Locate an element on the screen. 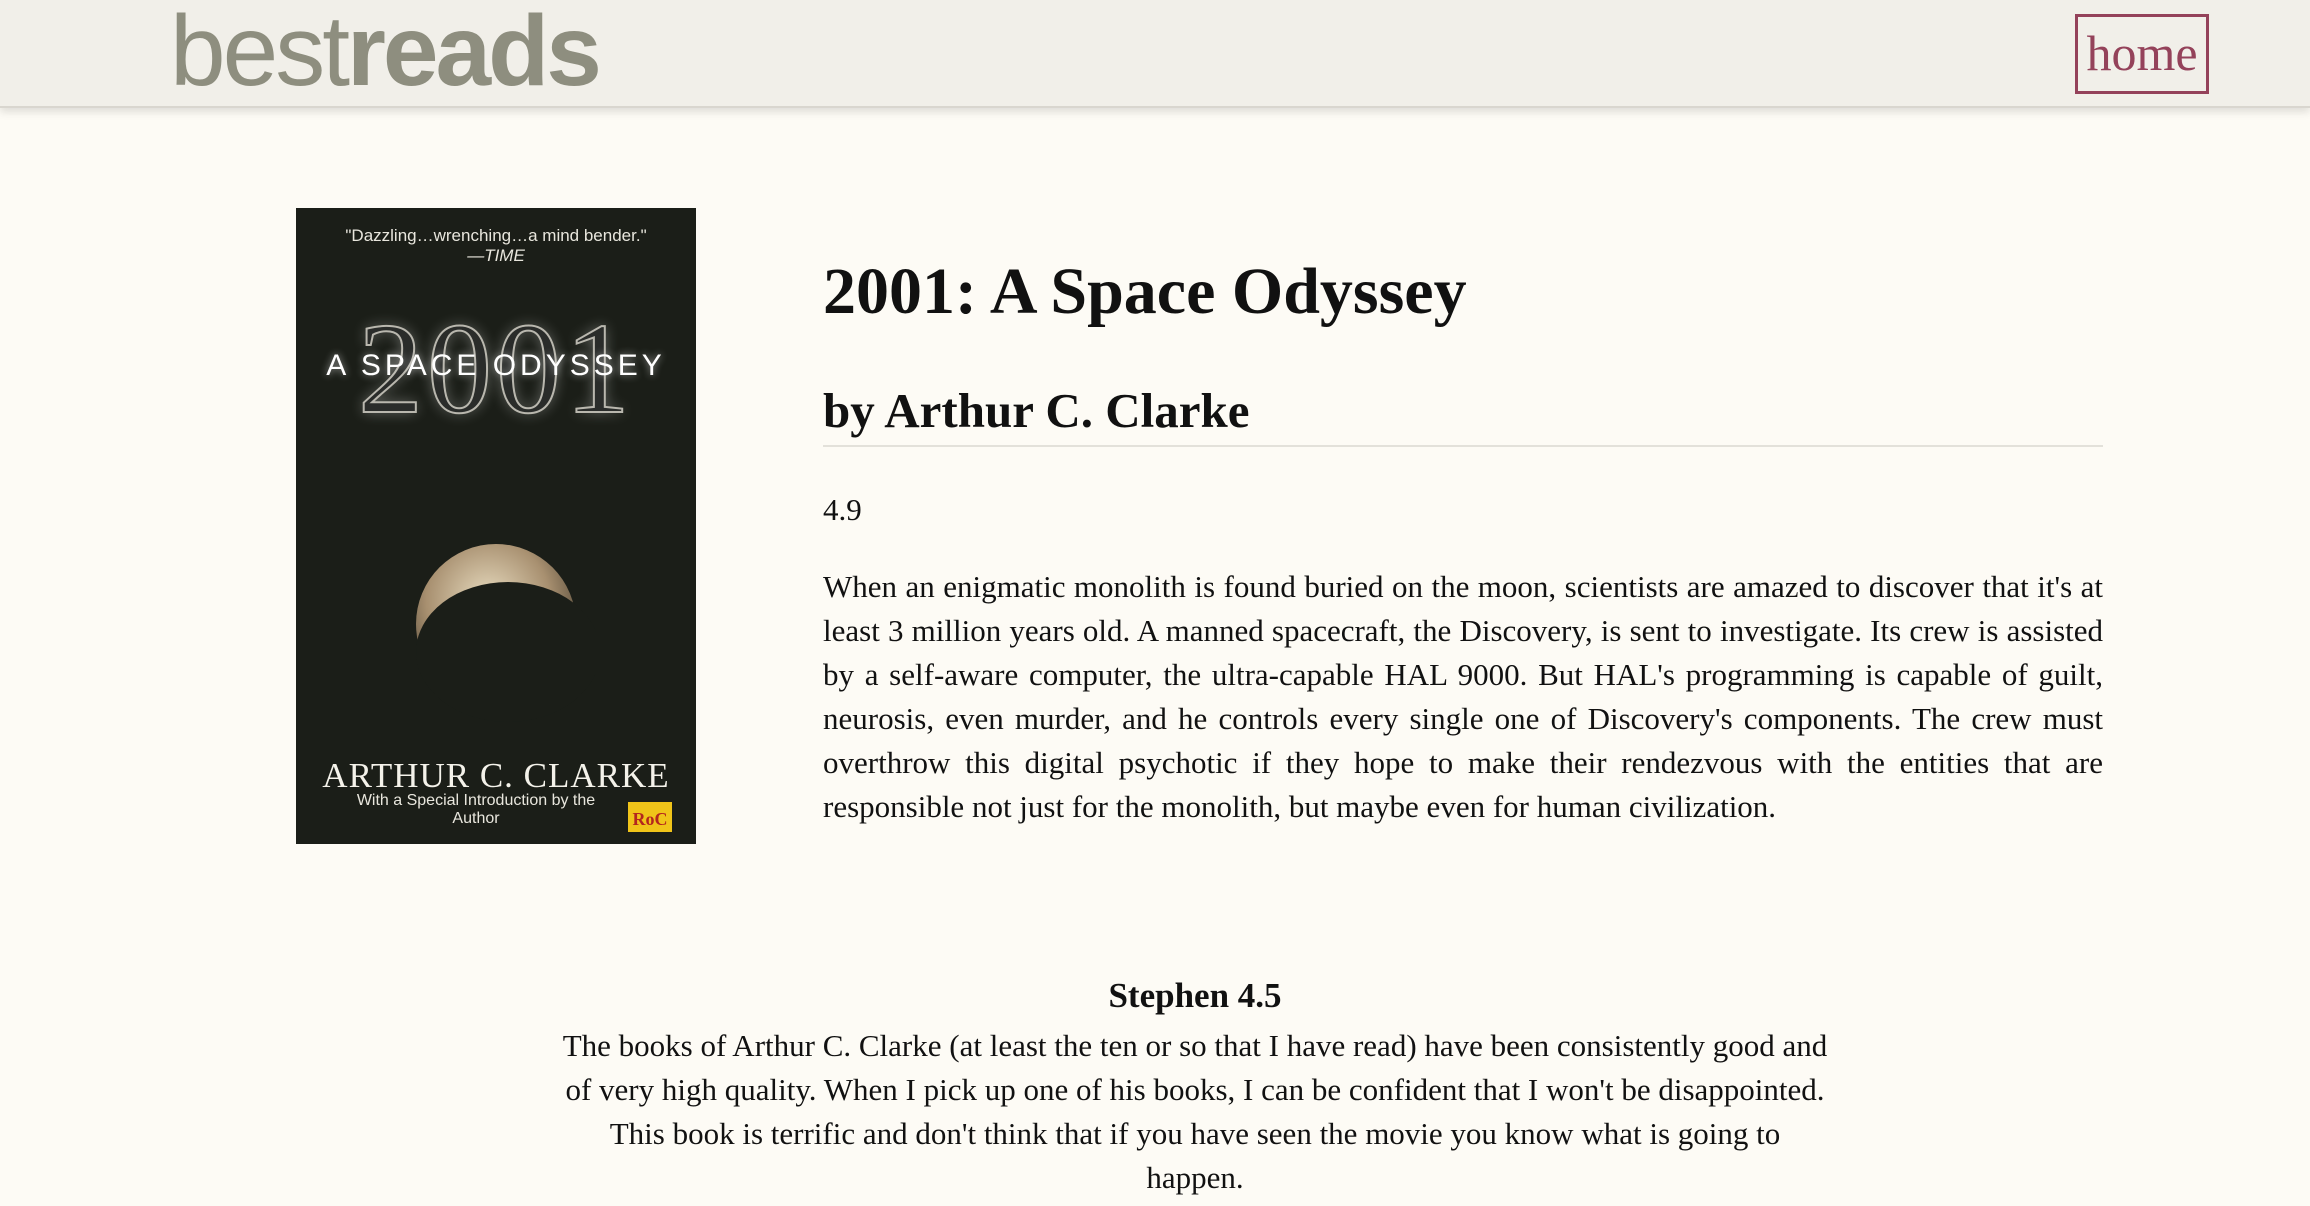 This screenshot has width=2310, height=1206. book-rating: 4.9 is located at coordinates (842, 509).